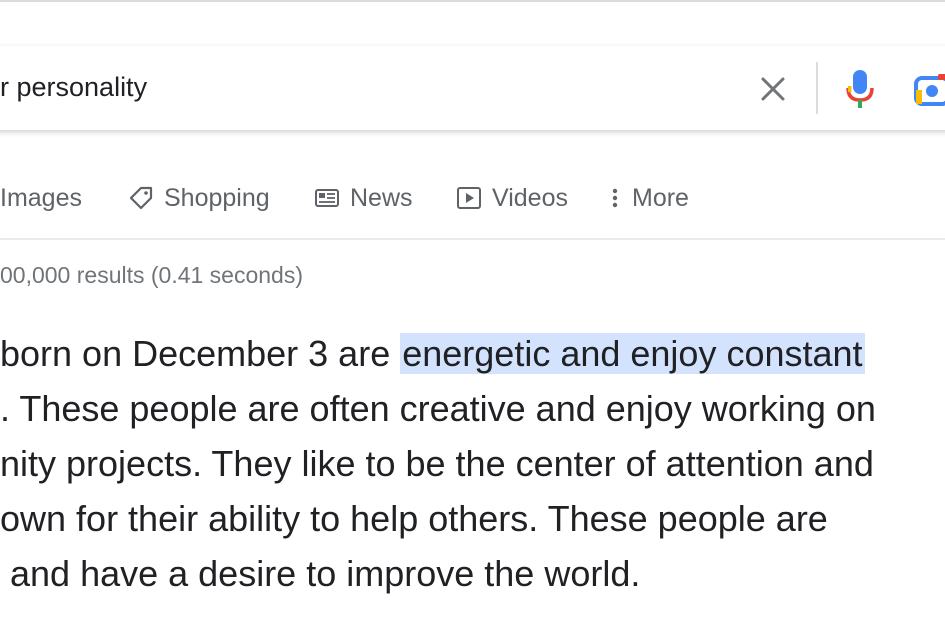 The image size is (945, 630). What do you see at coordinates (325, 573) in the screenshot?
I see `snippet-line-5: and have a desire to improve the world.` at bounding box center [325, 573].